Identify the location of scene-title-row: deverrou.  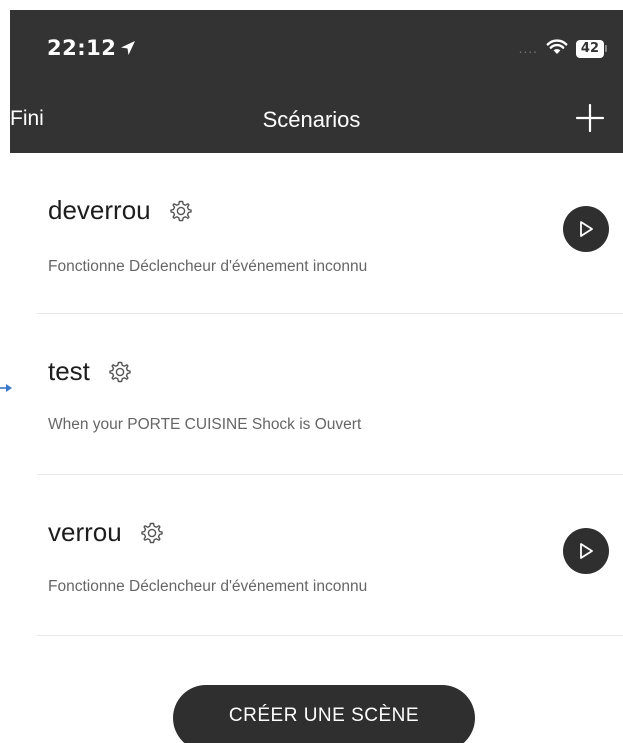
(120, 210).